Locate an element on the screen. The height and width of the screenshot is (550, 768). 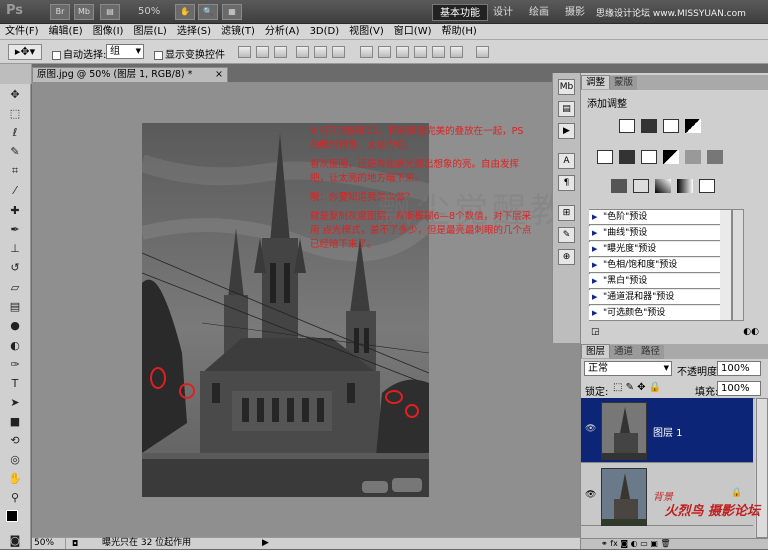
gradient-tool-icon: ▤ is located at coordinates (15, 307).